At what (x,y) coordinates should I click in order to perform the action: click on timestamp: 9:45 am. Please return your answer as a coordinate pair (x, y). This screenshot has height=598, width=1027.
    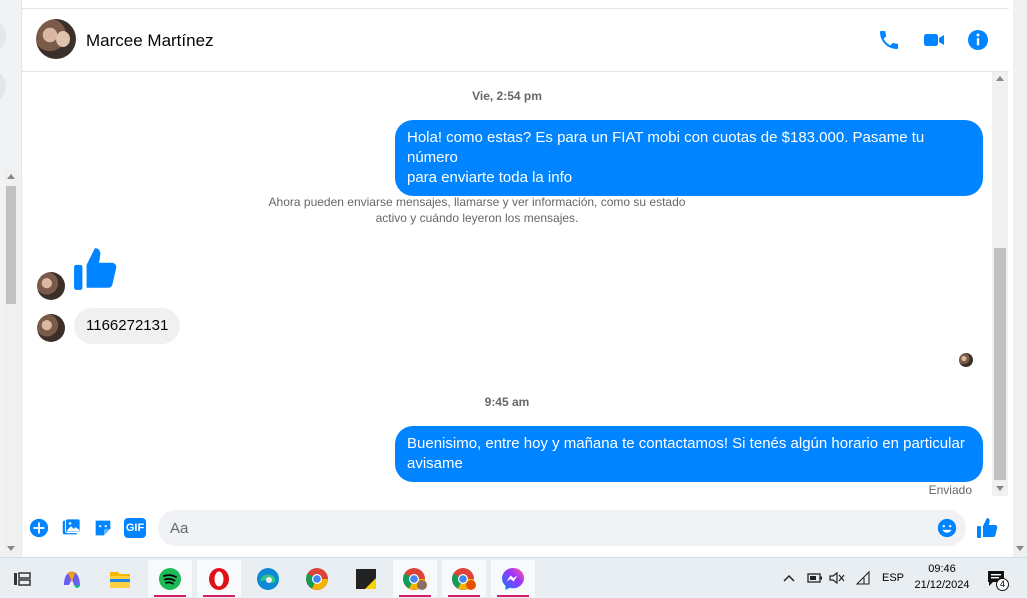
    Looking at the image, I should click on (507, 402).